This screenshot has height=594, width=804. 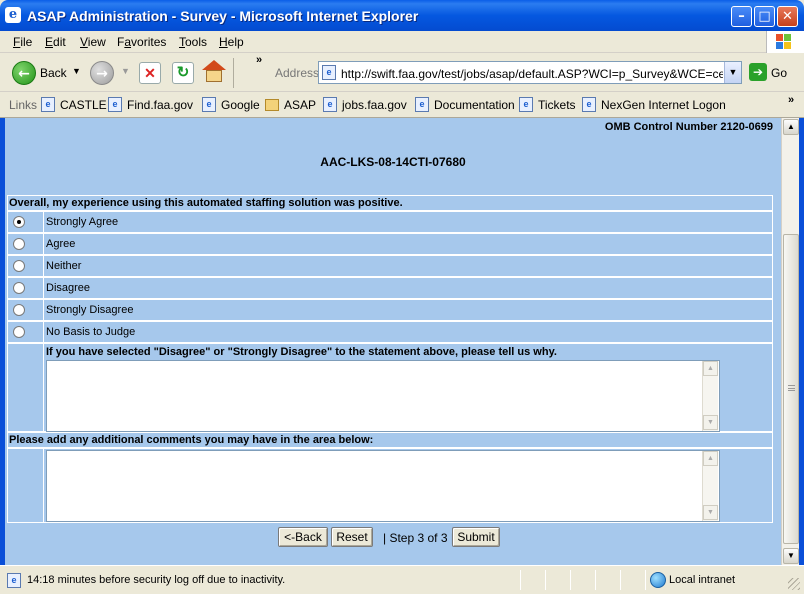 What do you see at coordinates (19, 310) in the screenshot?
I see `radio-strongly-disagree` at bounding box center [19, 310].